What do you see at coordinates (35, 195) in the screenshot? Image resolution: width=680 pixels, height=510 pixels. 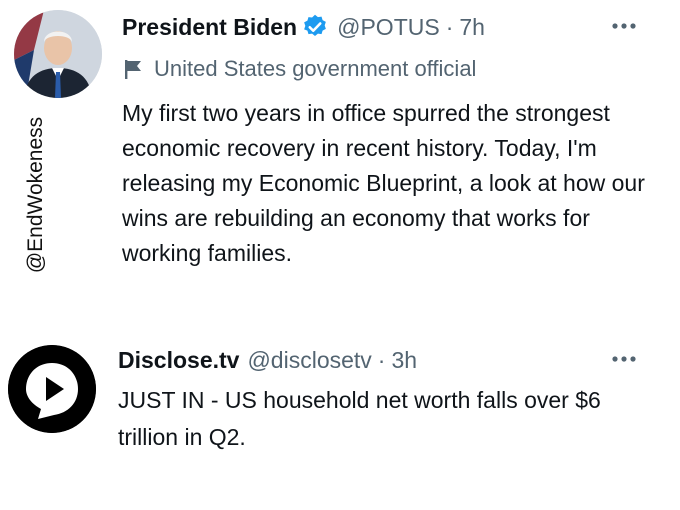 I see `watermark-handle: @EndWokeness` at bounding box center [35, 195].